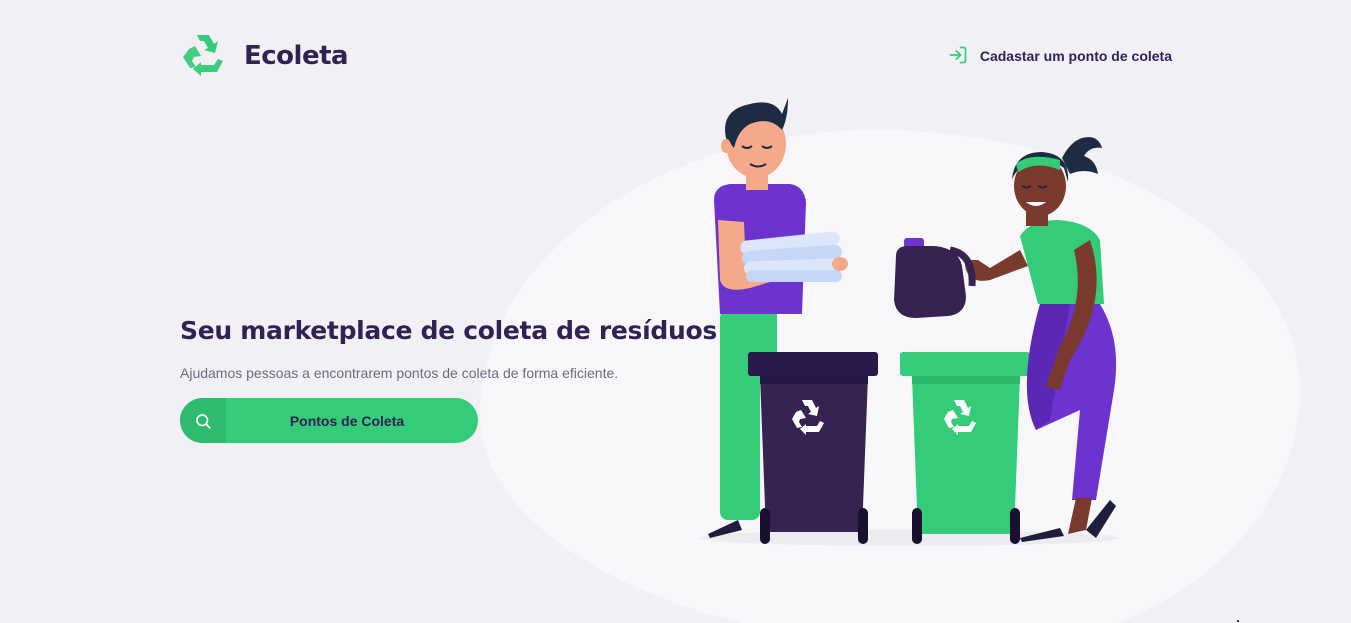 This screenshot has width=1351, height=623. What do you see at coordinates (448, 330) in the screenshot?
I see `page-title: Seu marketplace de coleta de resíduos` at bounding box center [448, 330].